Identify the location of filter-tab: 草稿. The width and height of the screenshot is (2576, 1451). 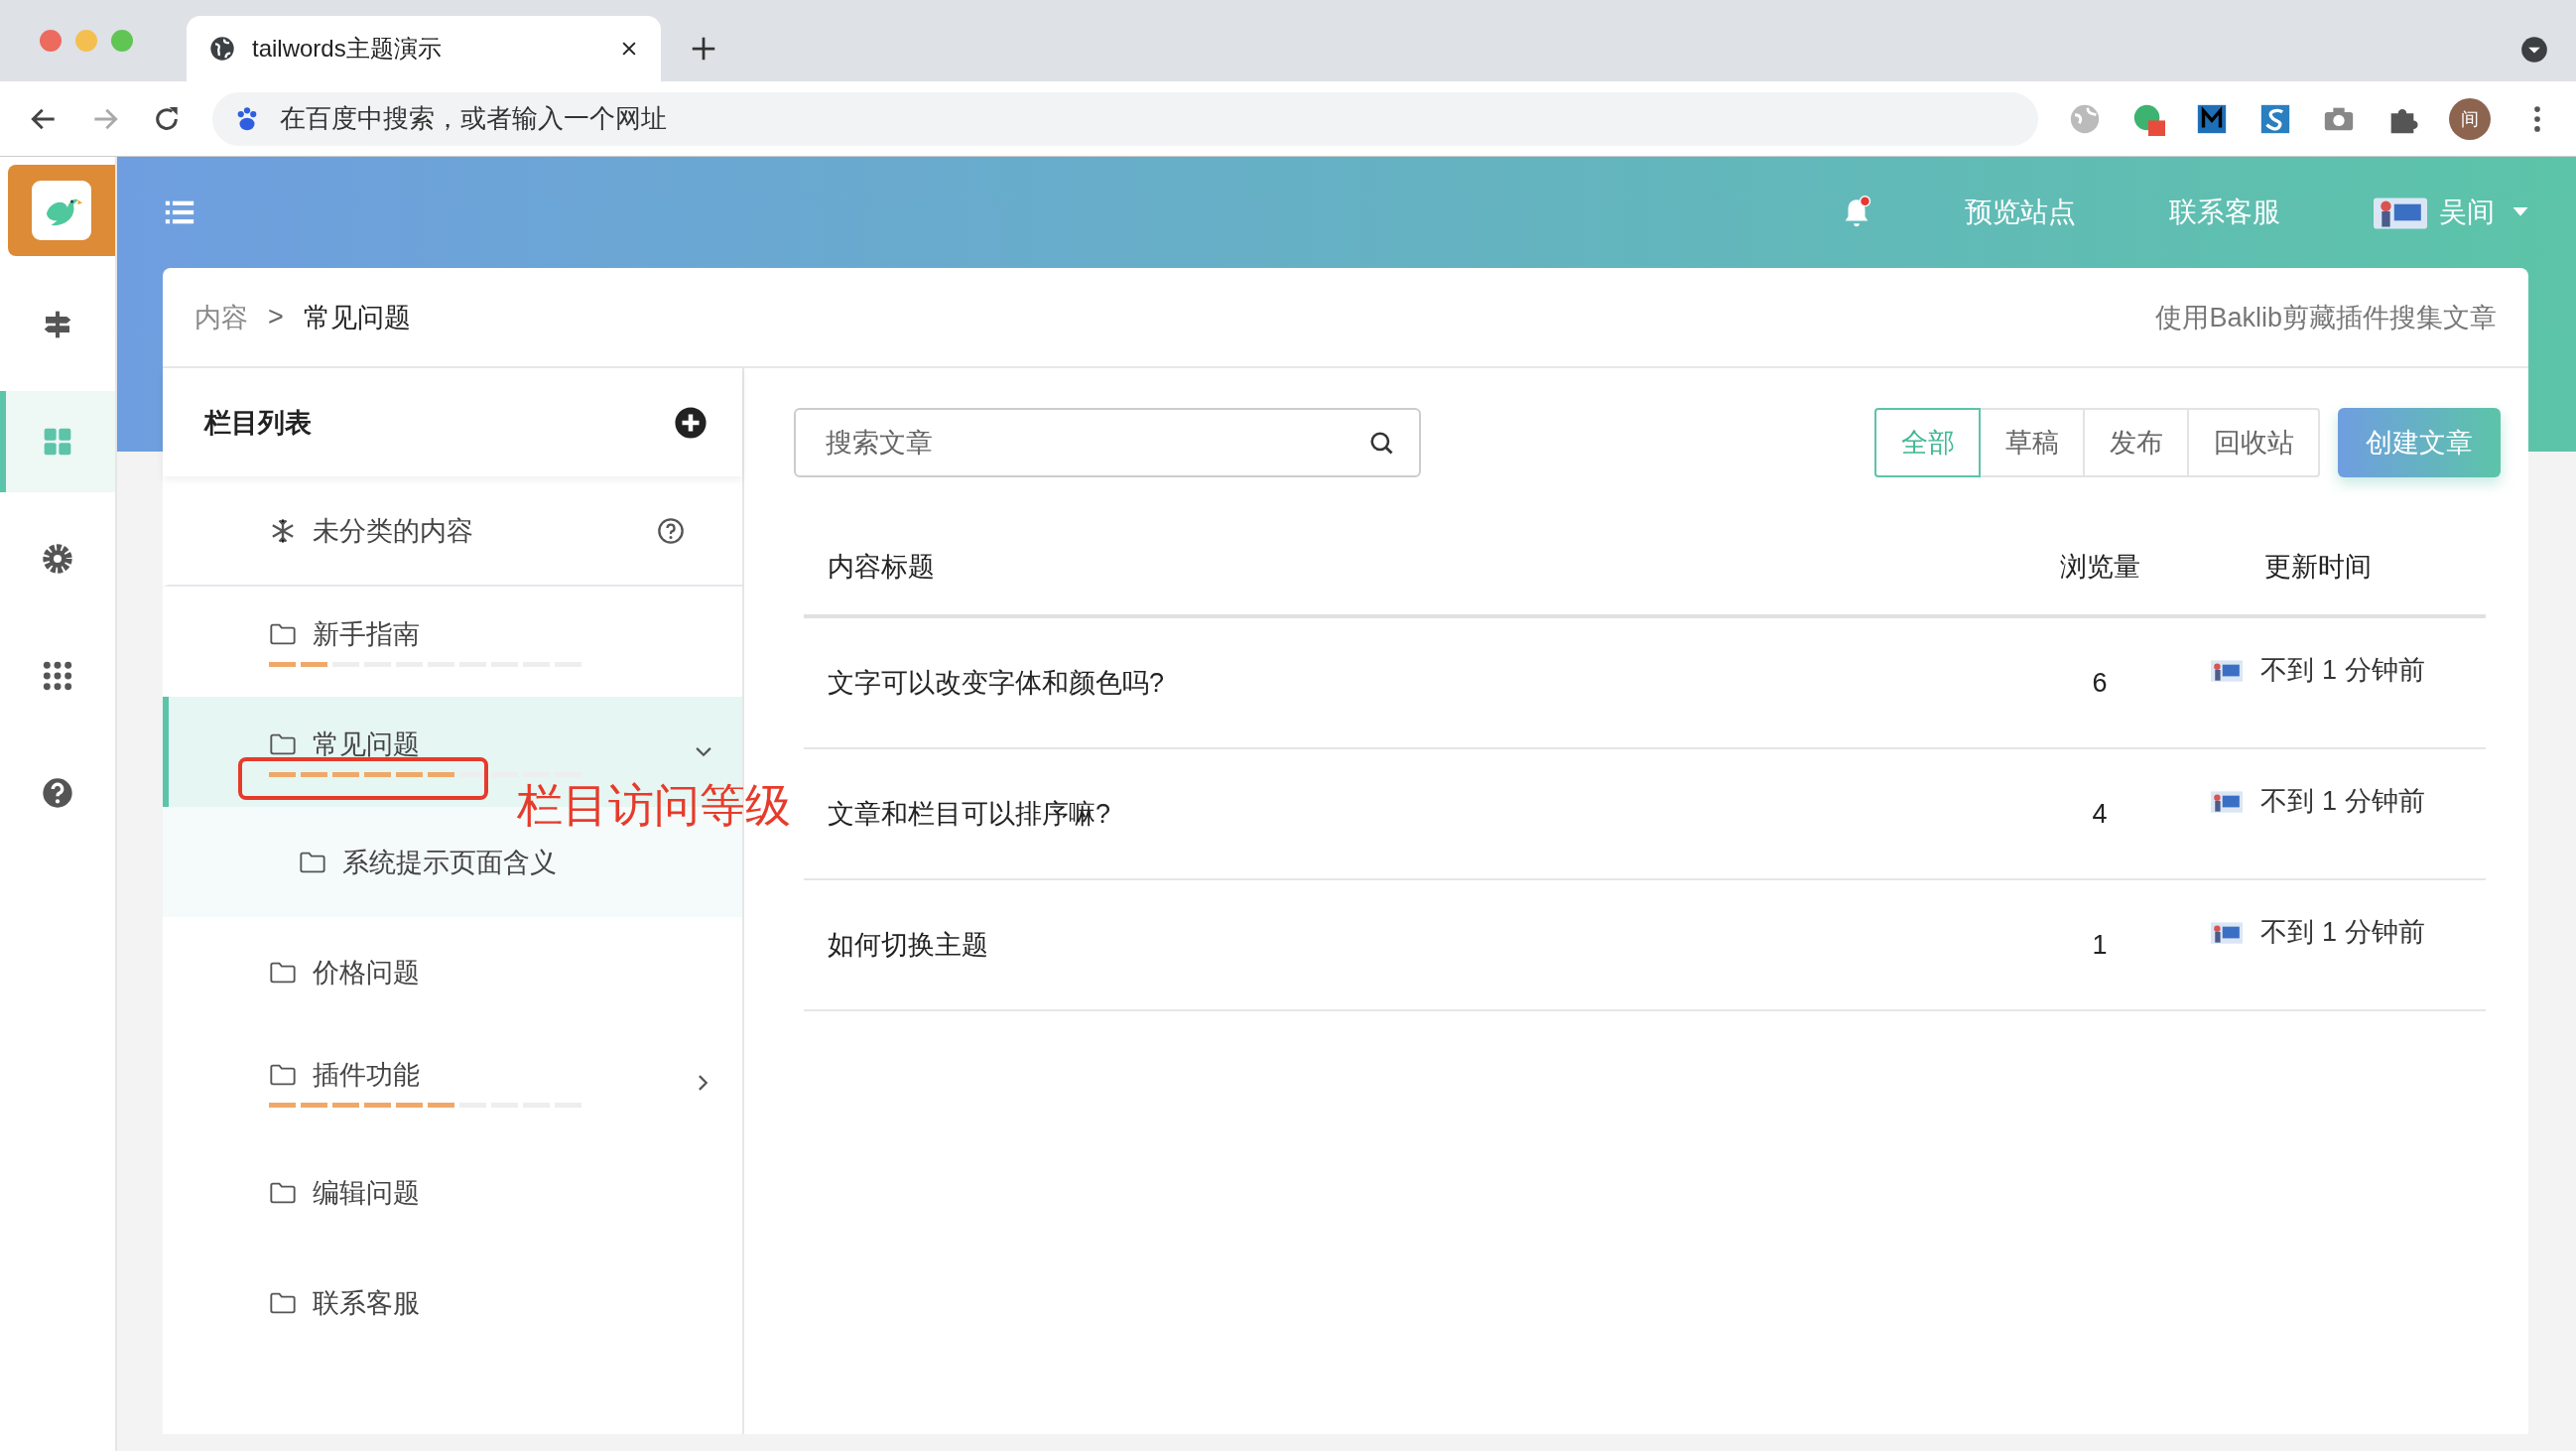
(2032, 443).